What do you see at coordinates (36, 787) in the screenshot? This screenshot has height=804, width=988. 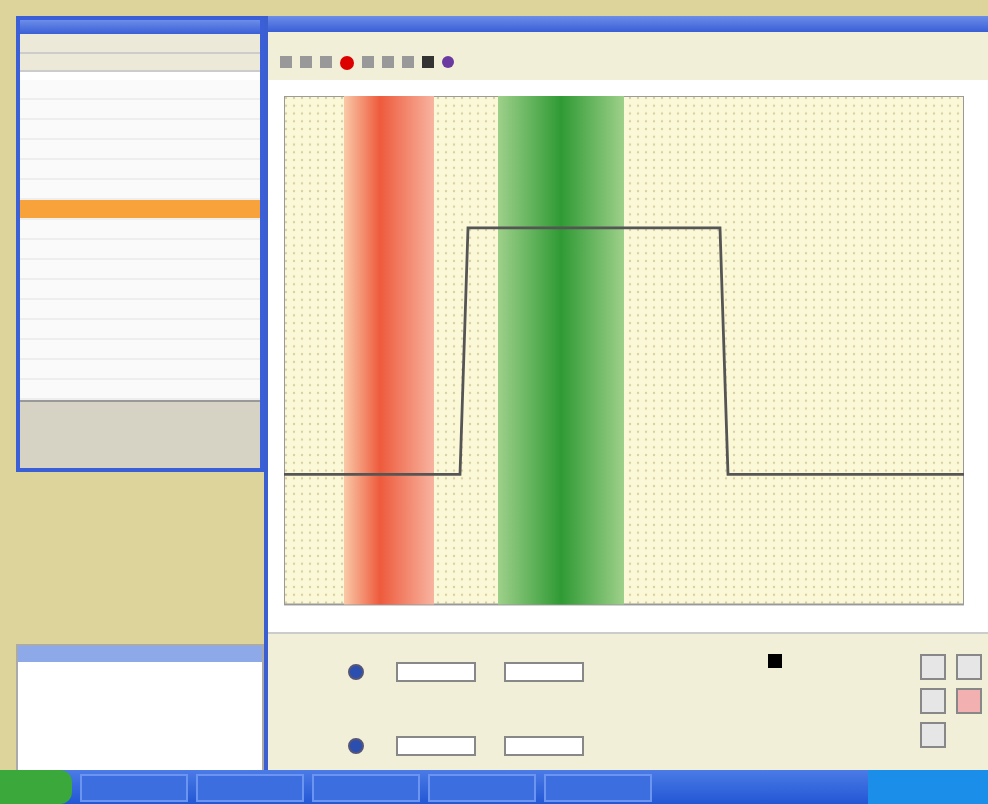 I see `start-button` at bounding box center [36, 787].